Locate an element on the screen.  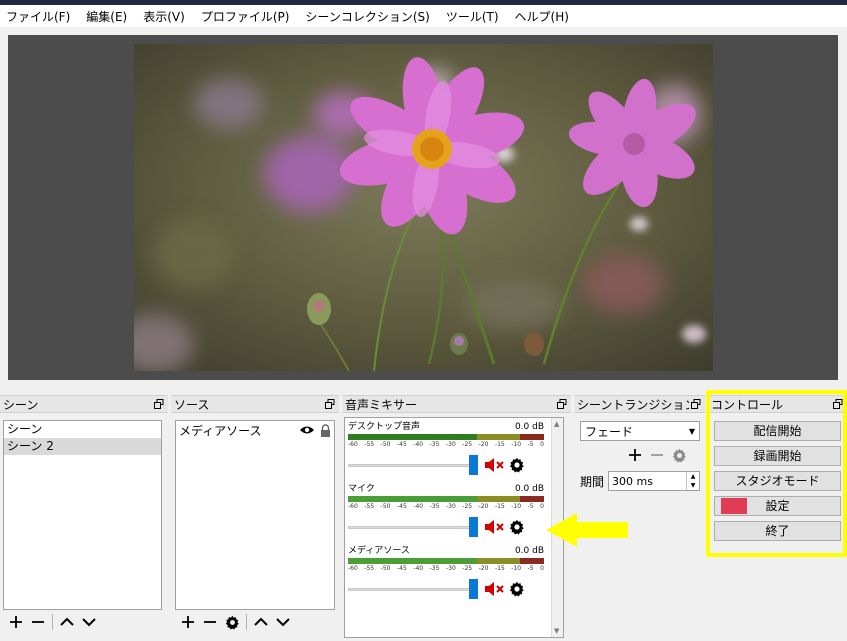
add-source-button is located at coordinates (188, 622).